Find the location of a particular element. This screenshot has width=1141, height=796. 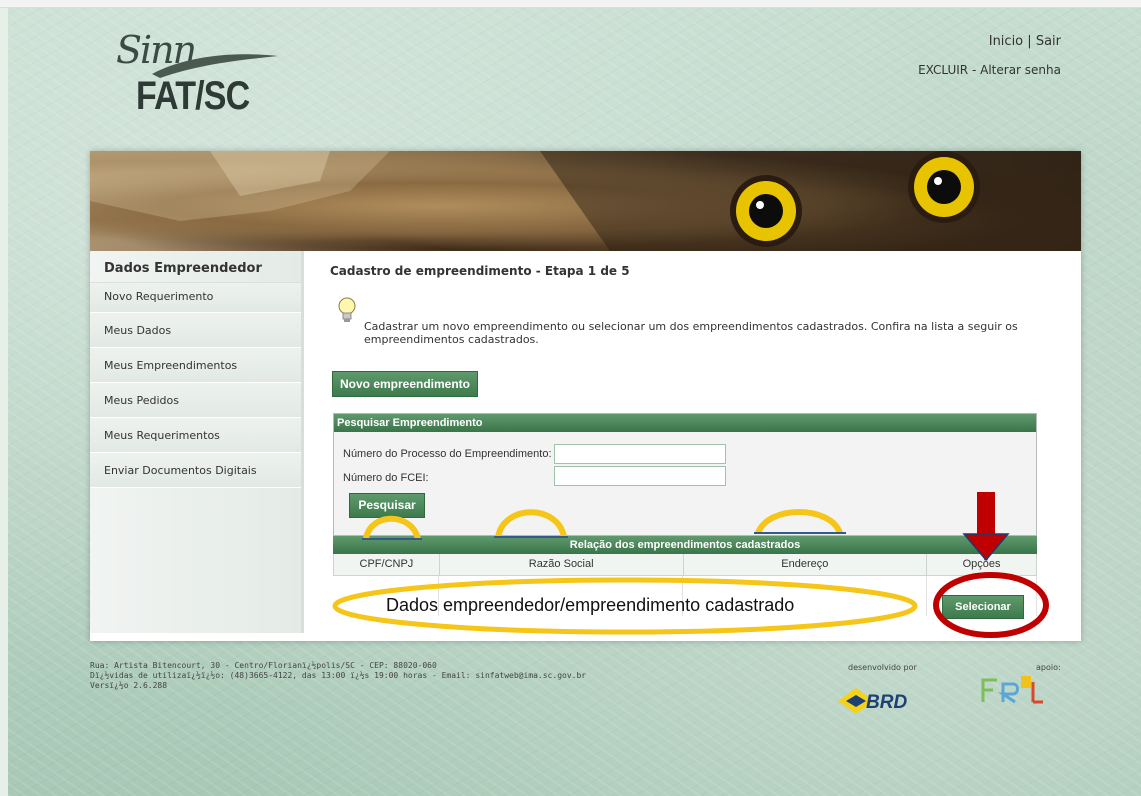

fcei-label: Número do FCEI: is located at coordinates (386, 478).